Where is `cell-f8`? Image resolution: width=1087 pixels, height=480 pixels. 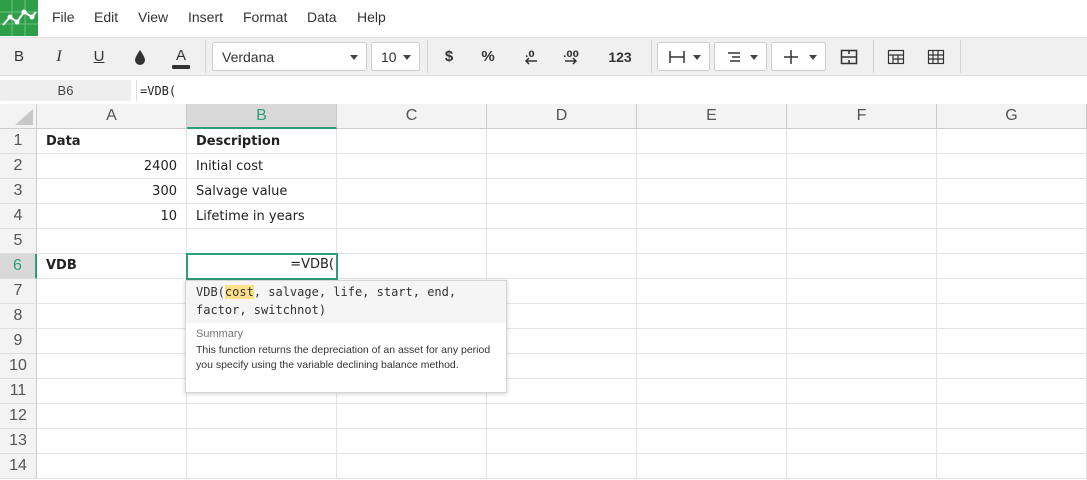
cell-f8 is located at coordinates (862, 316).